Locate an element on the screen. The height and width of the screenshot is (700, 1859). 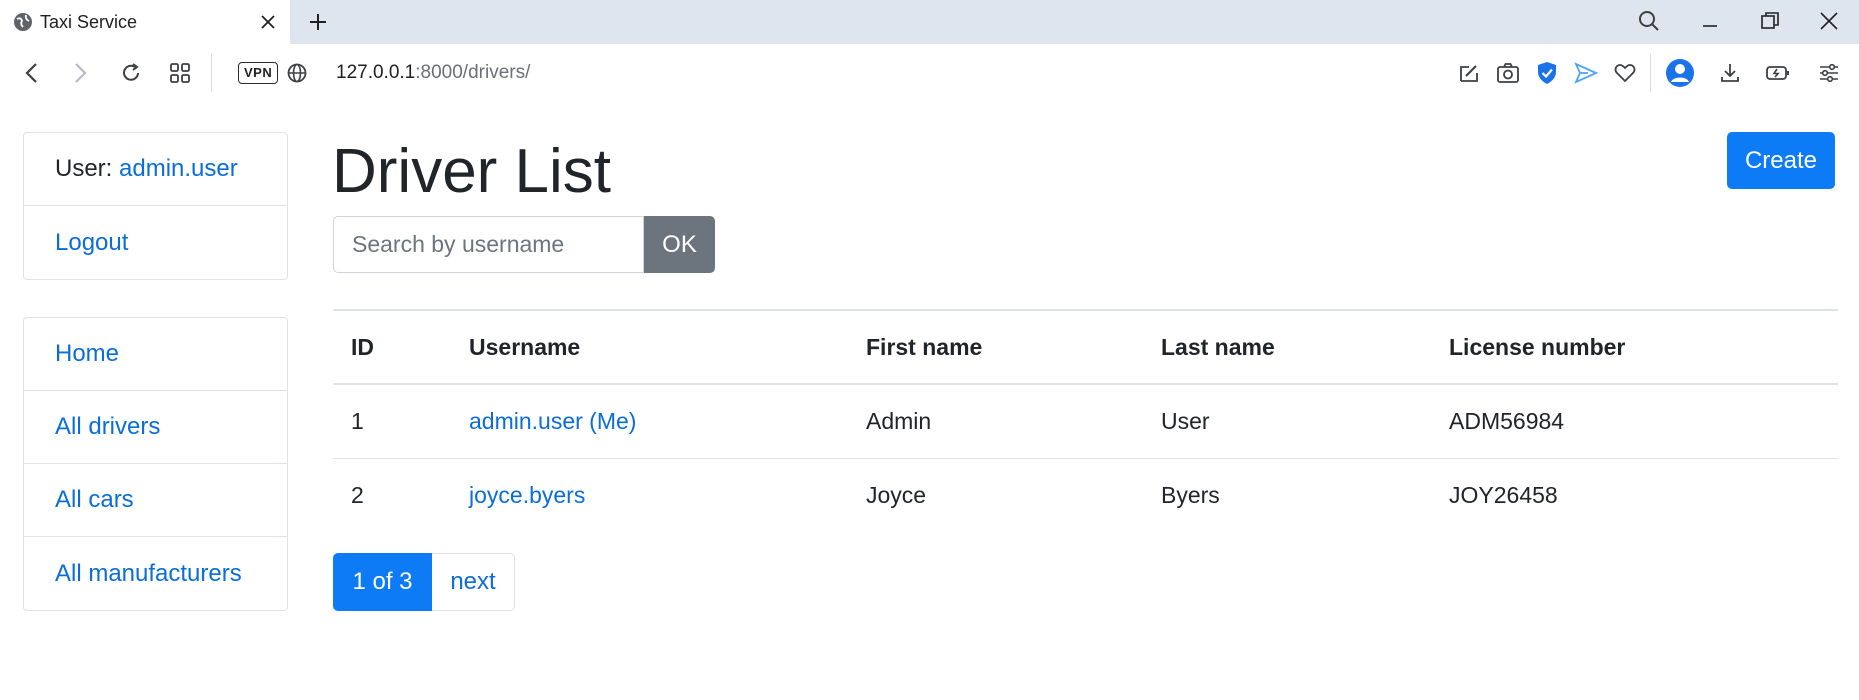
tab-close-icon is located at coordinates (268, 22).